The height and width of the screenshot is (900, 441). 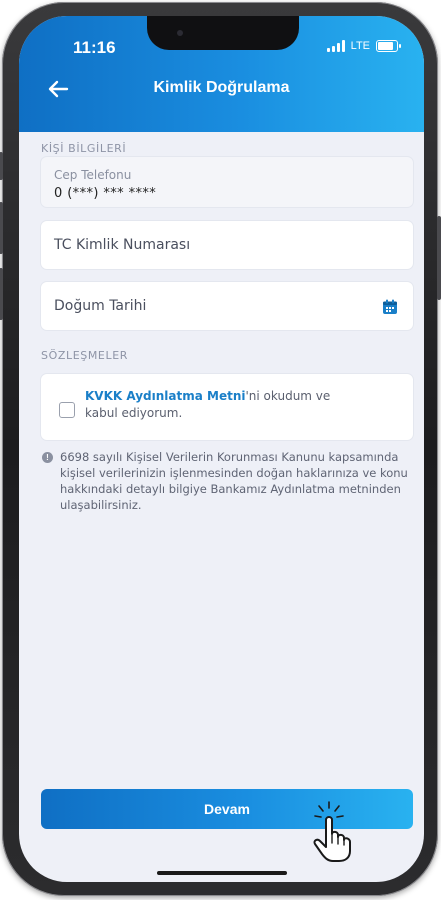 What do you see at coordinates (227, 245) in the screenshot?
I see `tc-number-input: TC Kimlik Numarası` at bounding box center [227, 245].